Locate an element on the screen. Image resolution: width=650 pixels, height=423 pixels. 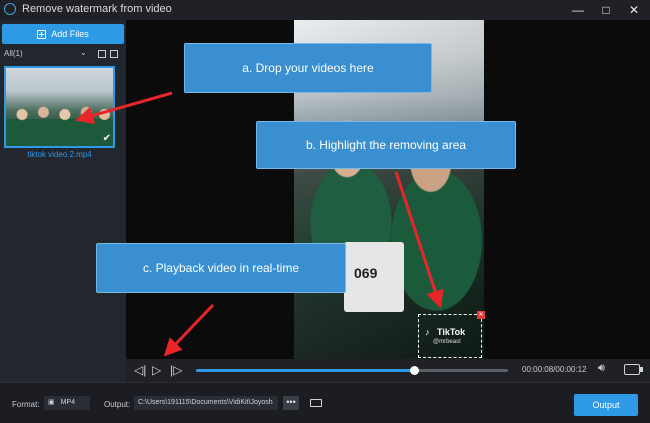
progress-slider is located at coordinates (352, 370).